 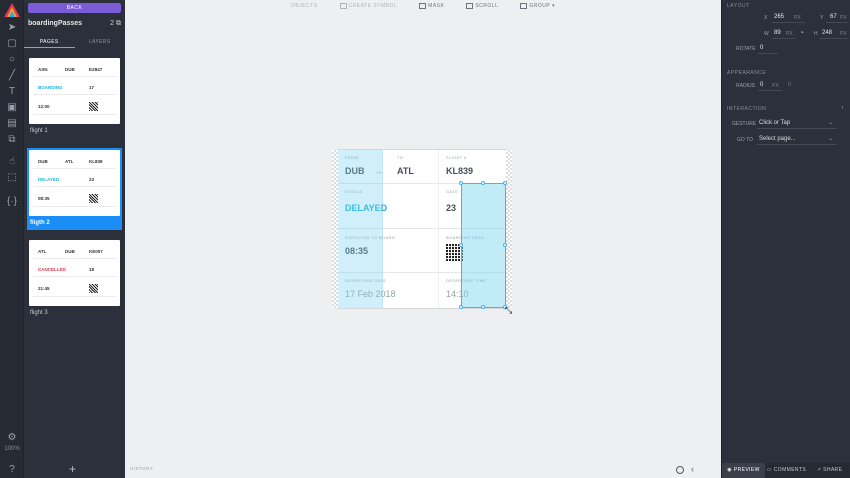 I want to click on page-label-3: flight 3, so click(x=39, y=313).